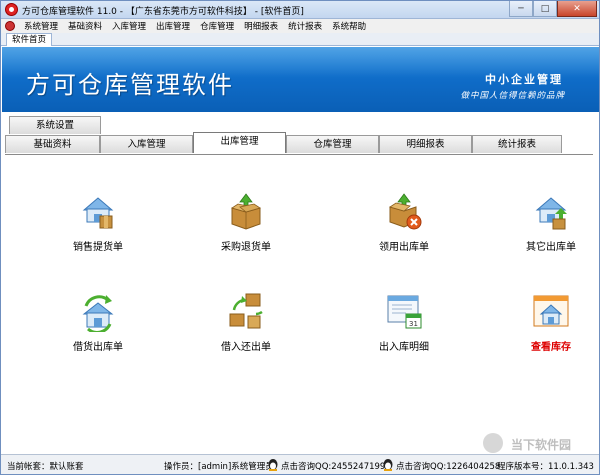  Describe the element at coordinates (545, 467) in the screenshot. I see `status-version: 程序版本号：11.0.1.343` at that location.